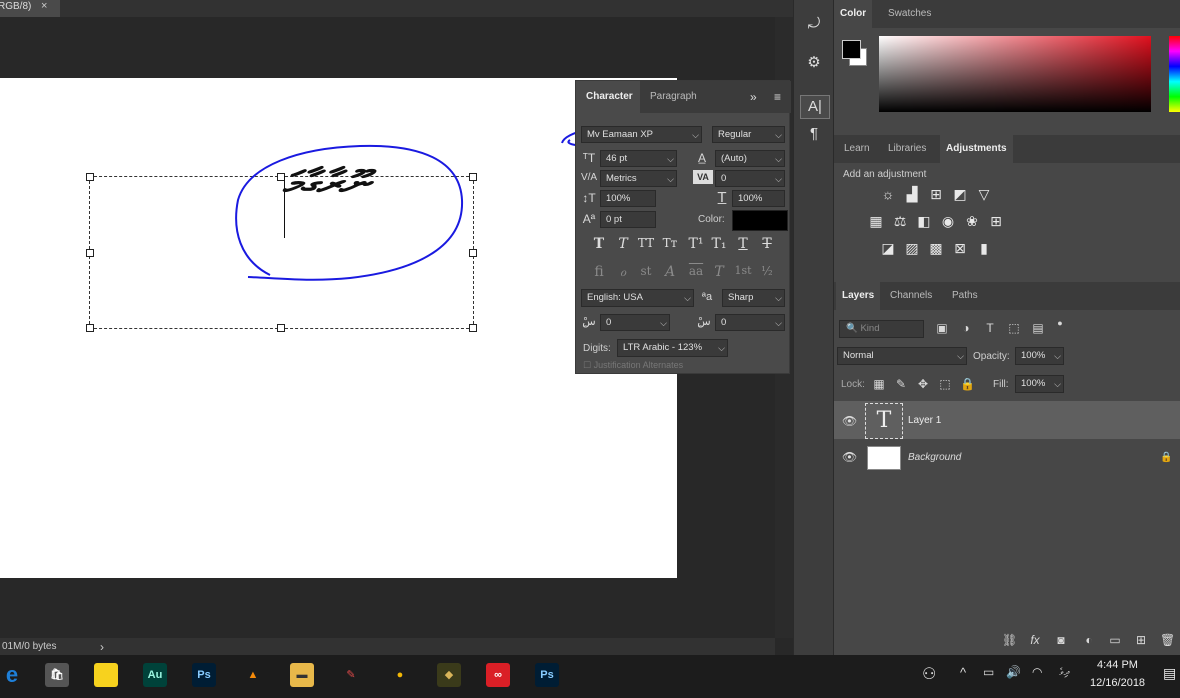 The image size is (1180, 698). What do you see at coordinates (929, 674) in the screenshot?
I see `people-icon: ⚇` at bounding box center [929, 674].